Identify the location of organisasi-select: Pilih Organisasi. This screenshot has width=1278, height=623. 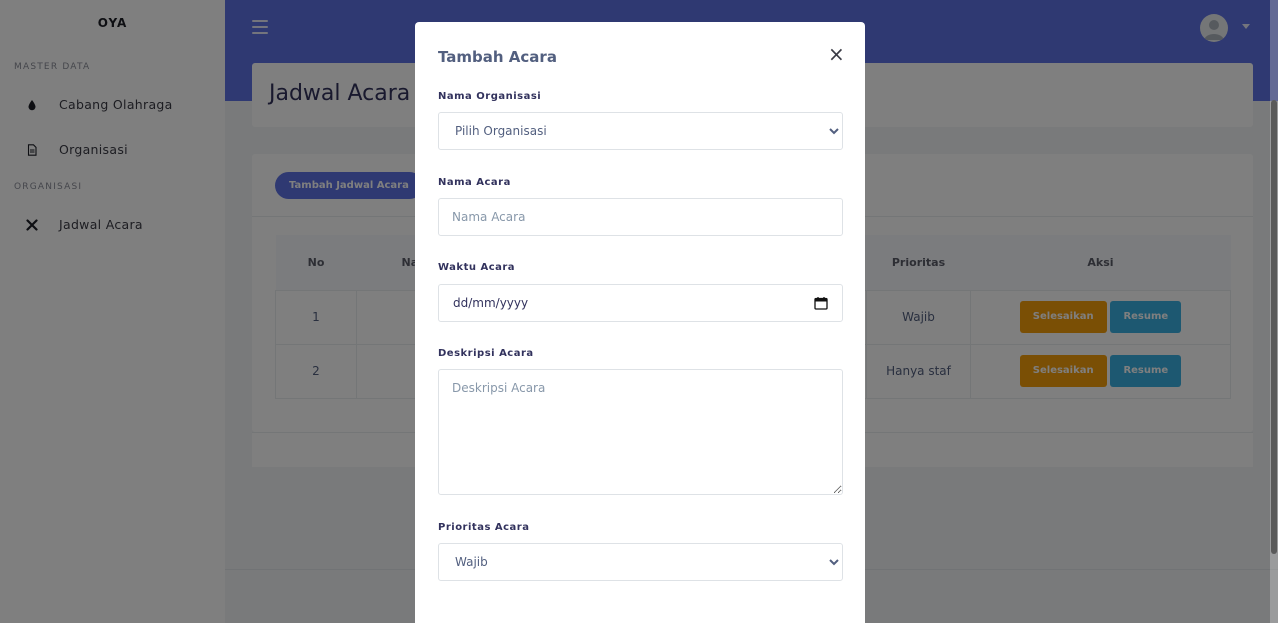
(640, 131).